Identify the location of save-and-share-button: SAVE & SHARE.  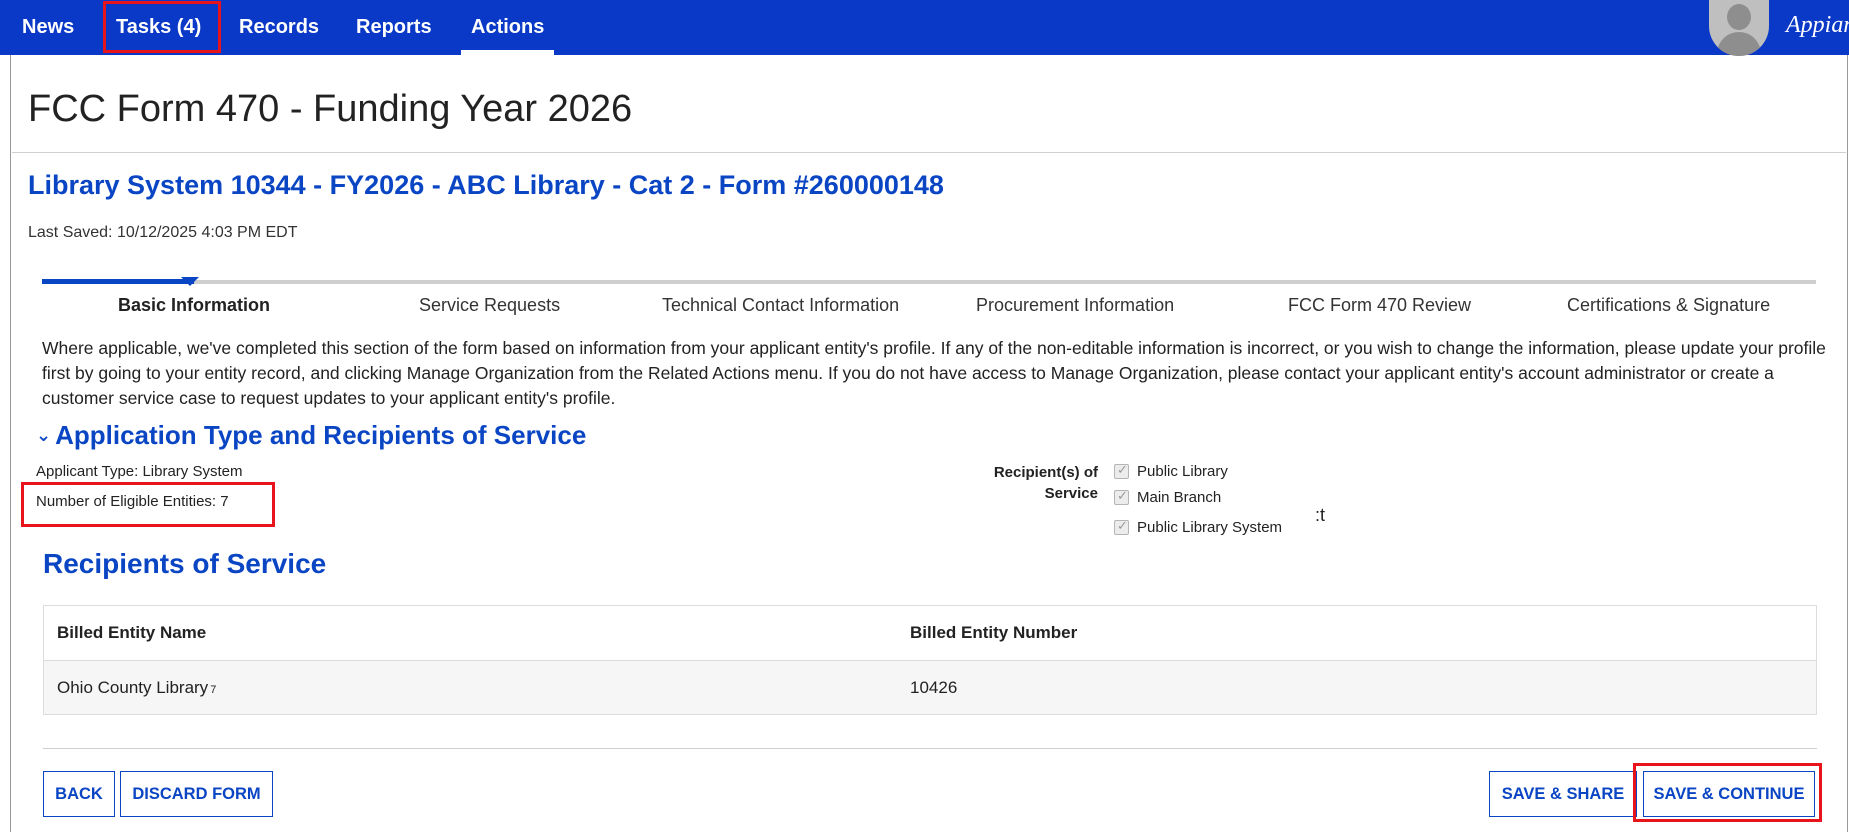
(1563, 794).